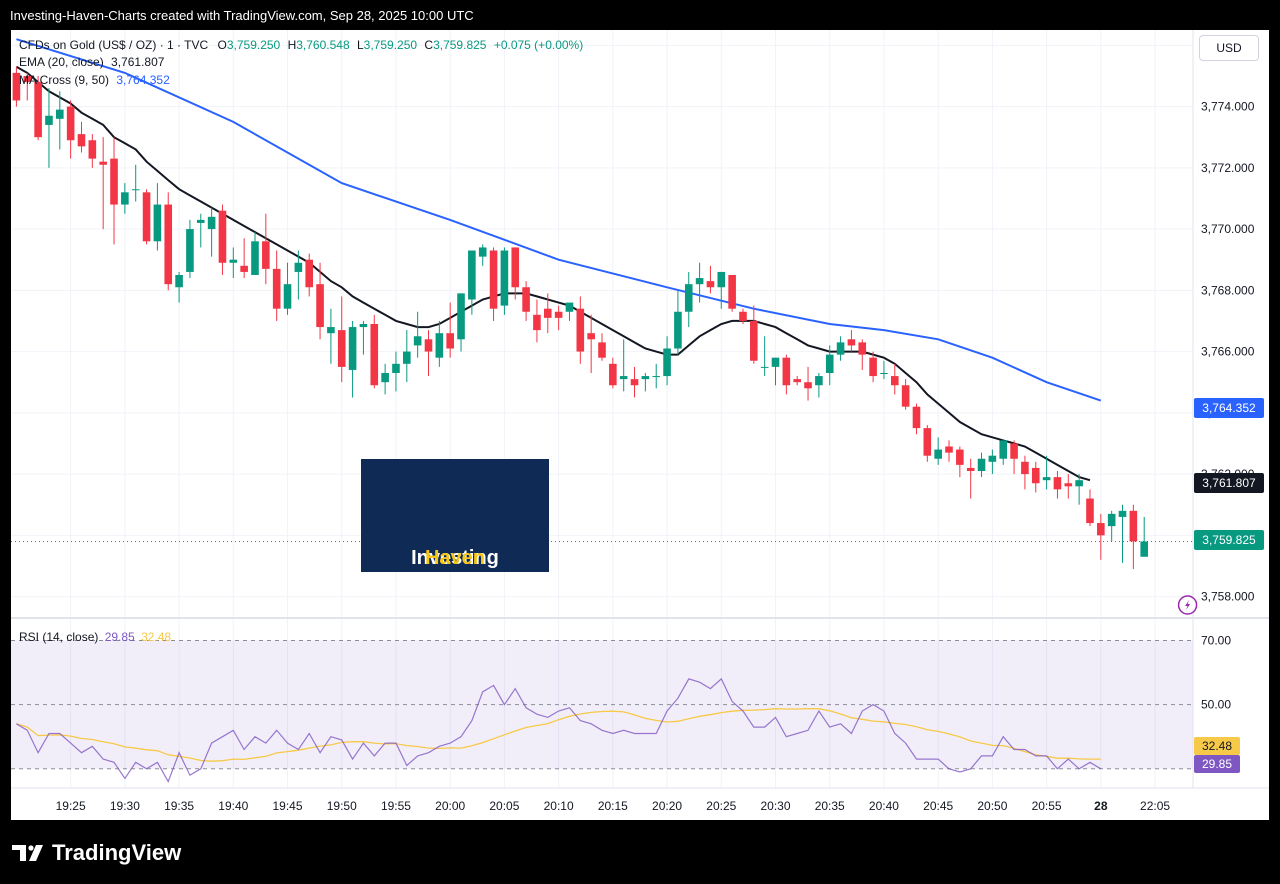  Describe the element at coordinates (884, 806) in the screenshot. I see `time-tick-label: 20:40` at that location.